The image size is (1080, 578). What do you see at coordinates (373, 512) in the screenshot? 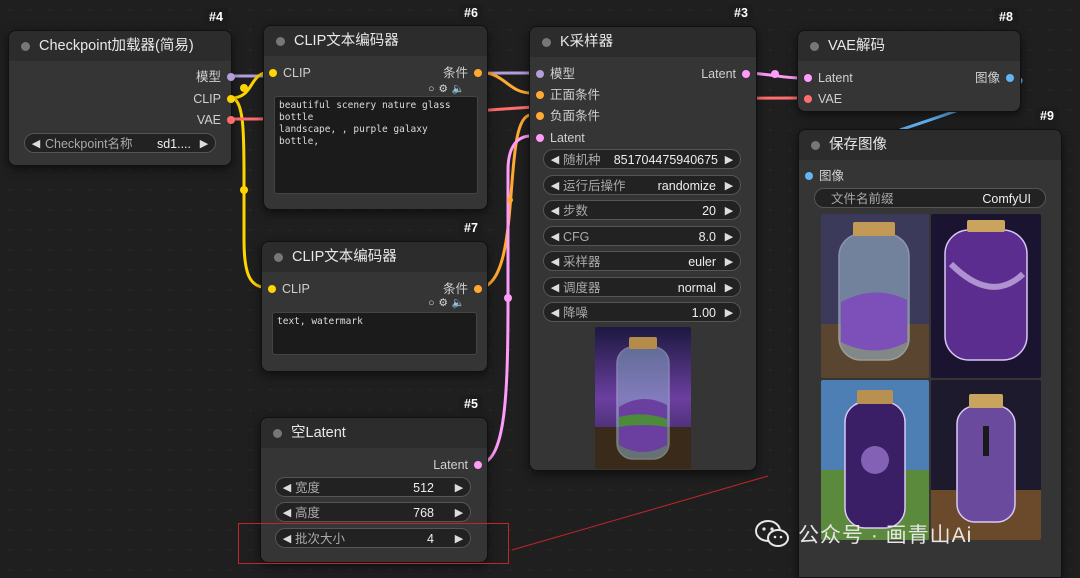
I see `height-widget: ◀ 高度 768 ▶` at bounding box center [373, 512].